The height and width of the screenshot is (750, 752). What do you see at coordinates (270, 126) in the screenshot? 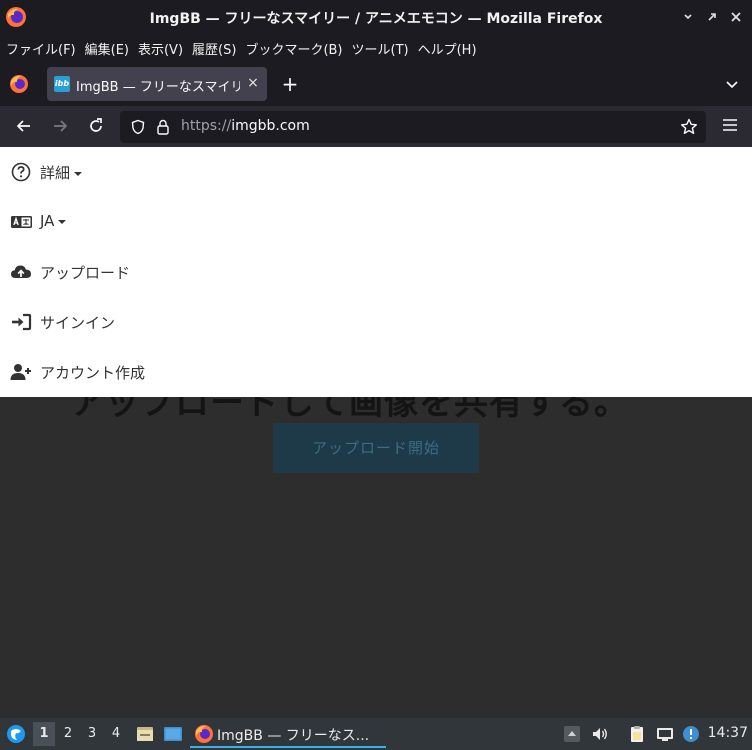
I see `url-host: imgbb.com` at bounding box center [270, 126].